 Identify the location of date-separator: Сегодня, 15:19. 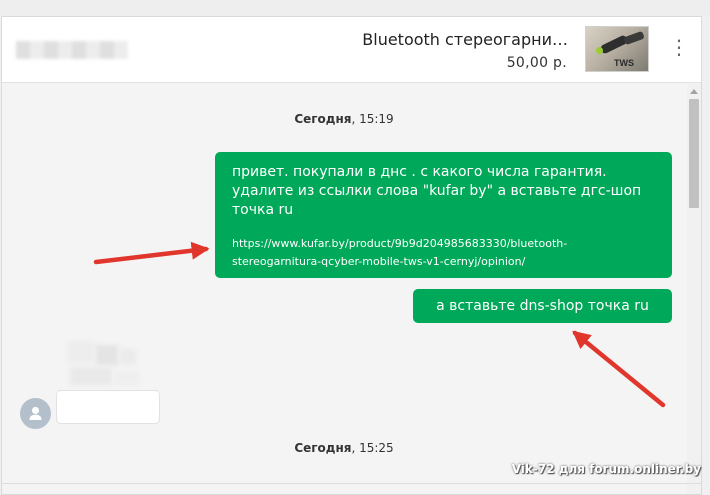
(344, 119).